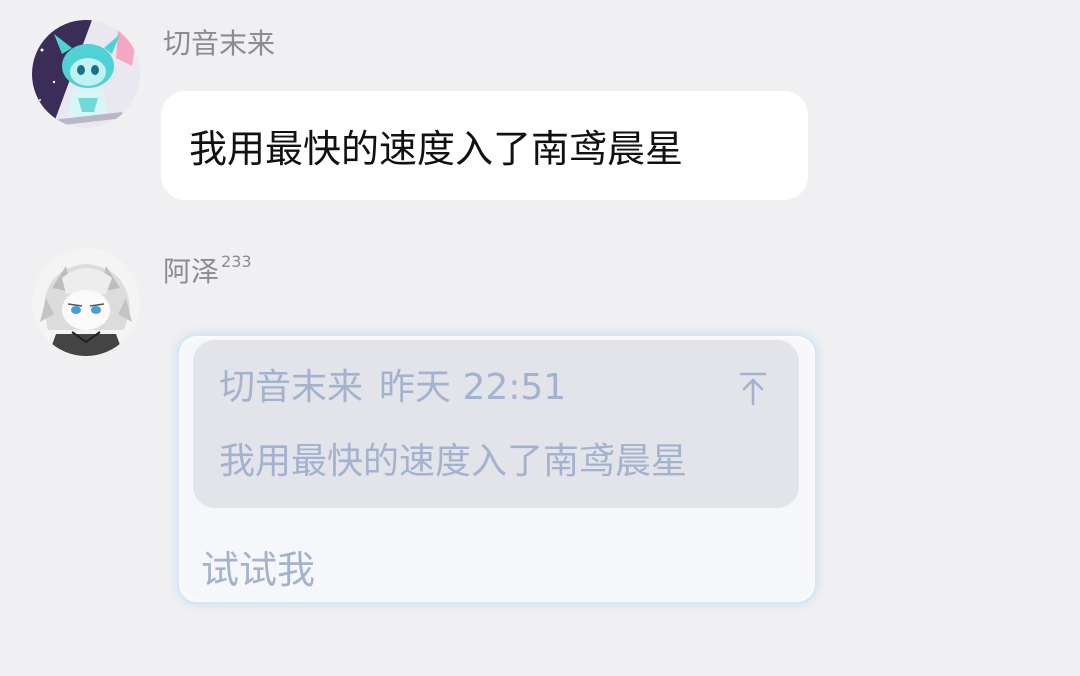  I want to click on quote-meta: 切音末来 昨天 22:51, so click(392, 388).